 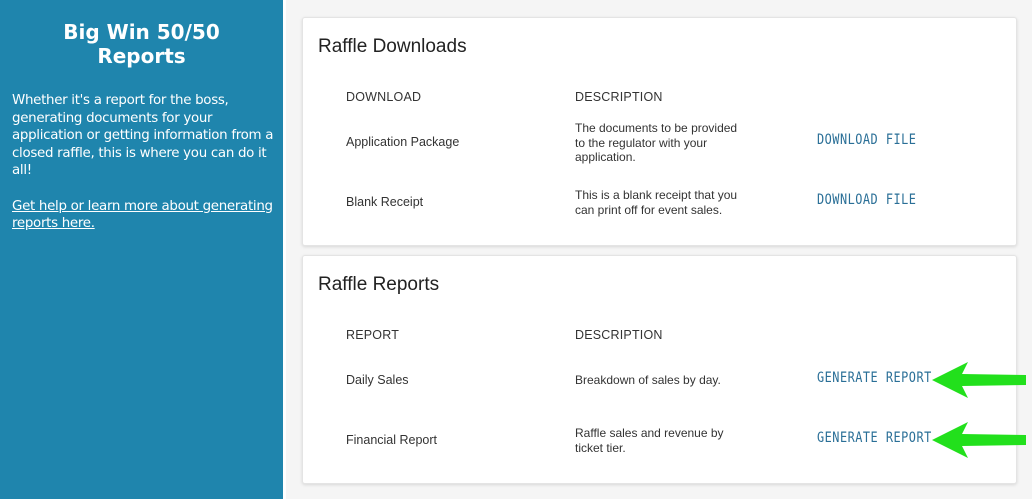 I want to click on reports-col-name: REPORT, so click(x=373, y=335).